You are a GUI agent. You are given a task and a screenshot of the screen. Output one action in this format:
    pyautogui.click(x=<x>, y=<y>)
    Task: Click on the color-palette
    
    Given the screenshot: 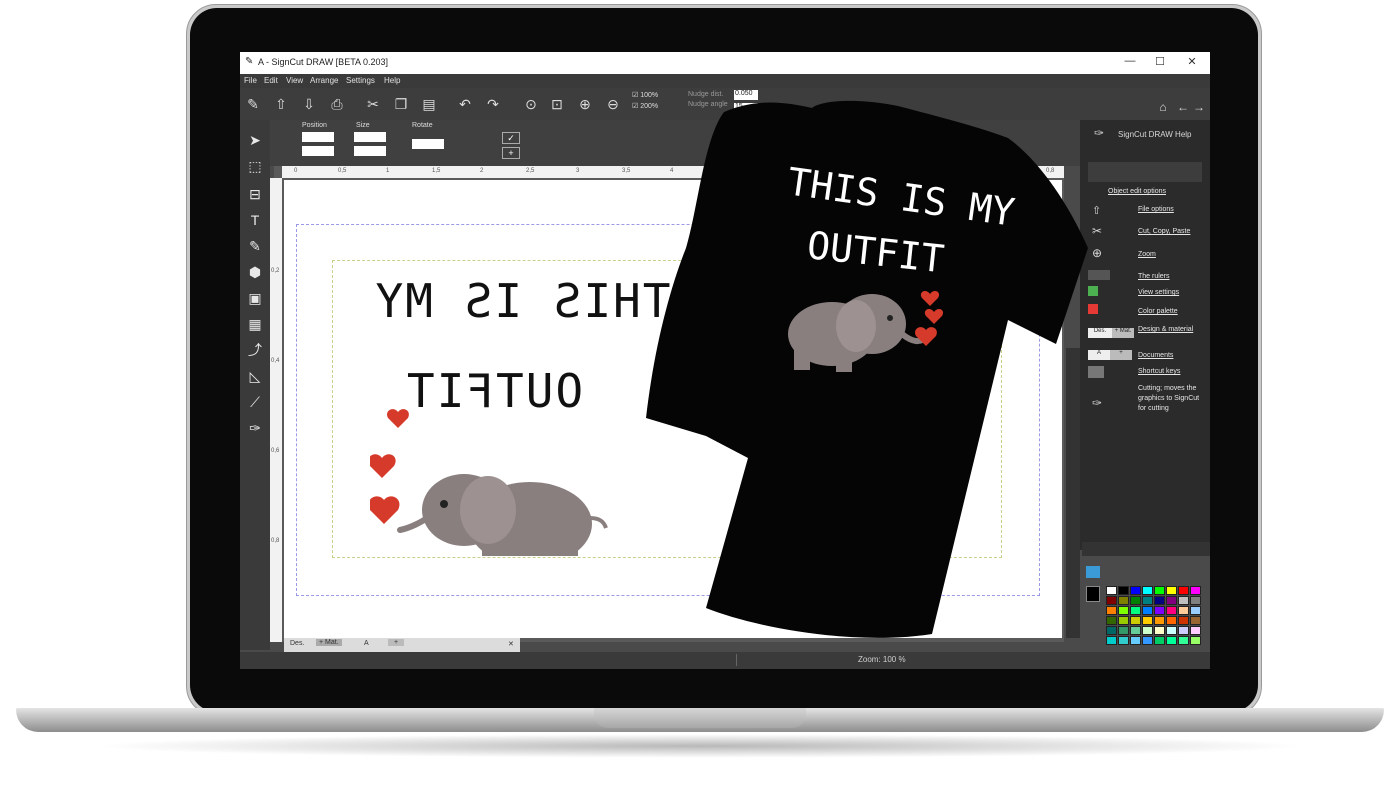 What is the action you would take?
    pyautogui.click(x=1158, y=603)
    